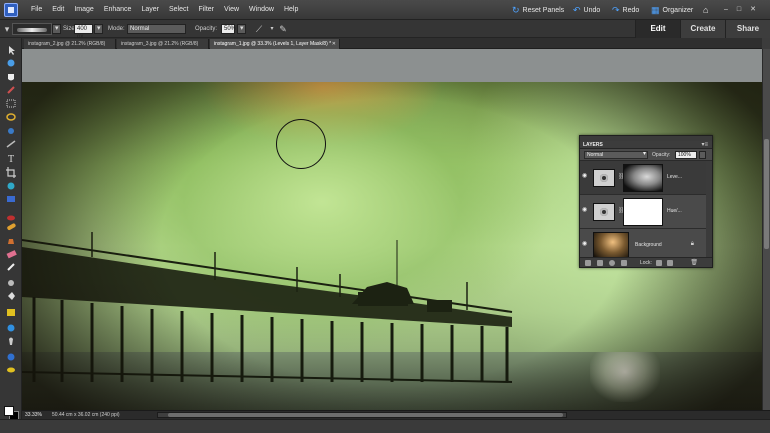 The height and width of the screenshot is (433, 770). Describe the element at coordinates (241, 29) in the screenshot. I see `opacity-dropdown` at that location.